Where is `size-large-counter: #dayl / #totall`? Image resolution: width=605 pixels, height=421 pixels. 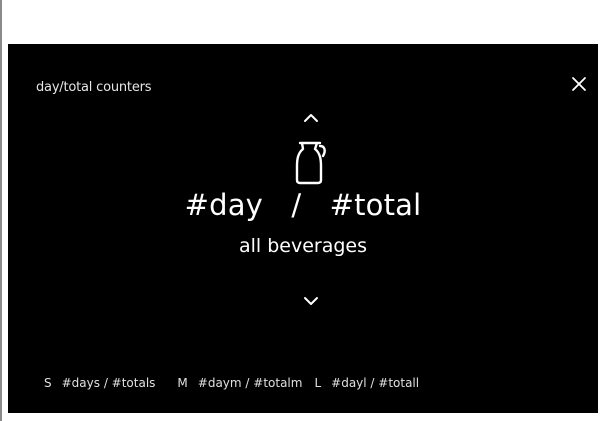
size-large-counter: #dayl / #totall is located at coordinates (375, 383).